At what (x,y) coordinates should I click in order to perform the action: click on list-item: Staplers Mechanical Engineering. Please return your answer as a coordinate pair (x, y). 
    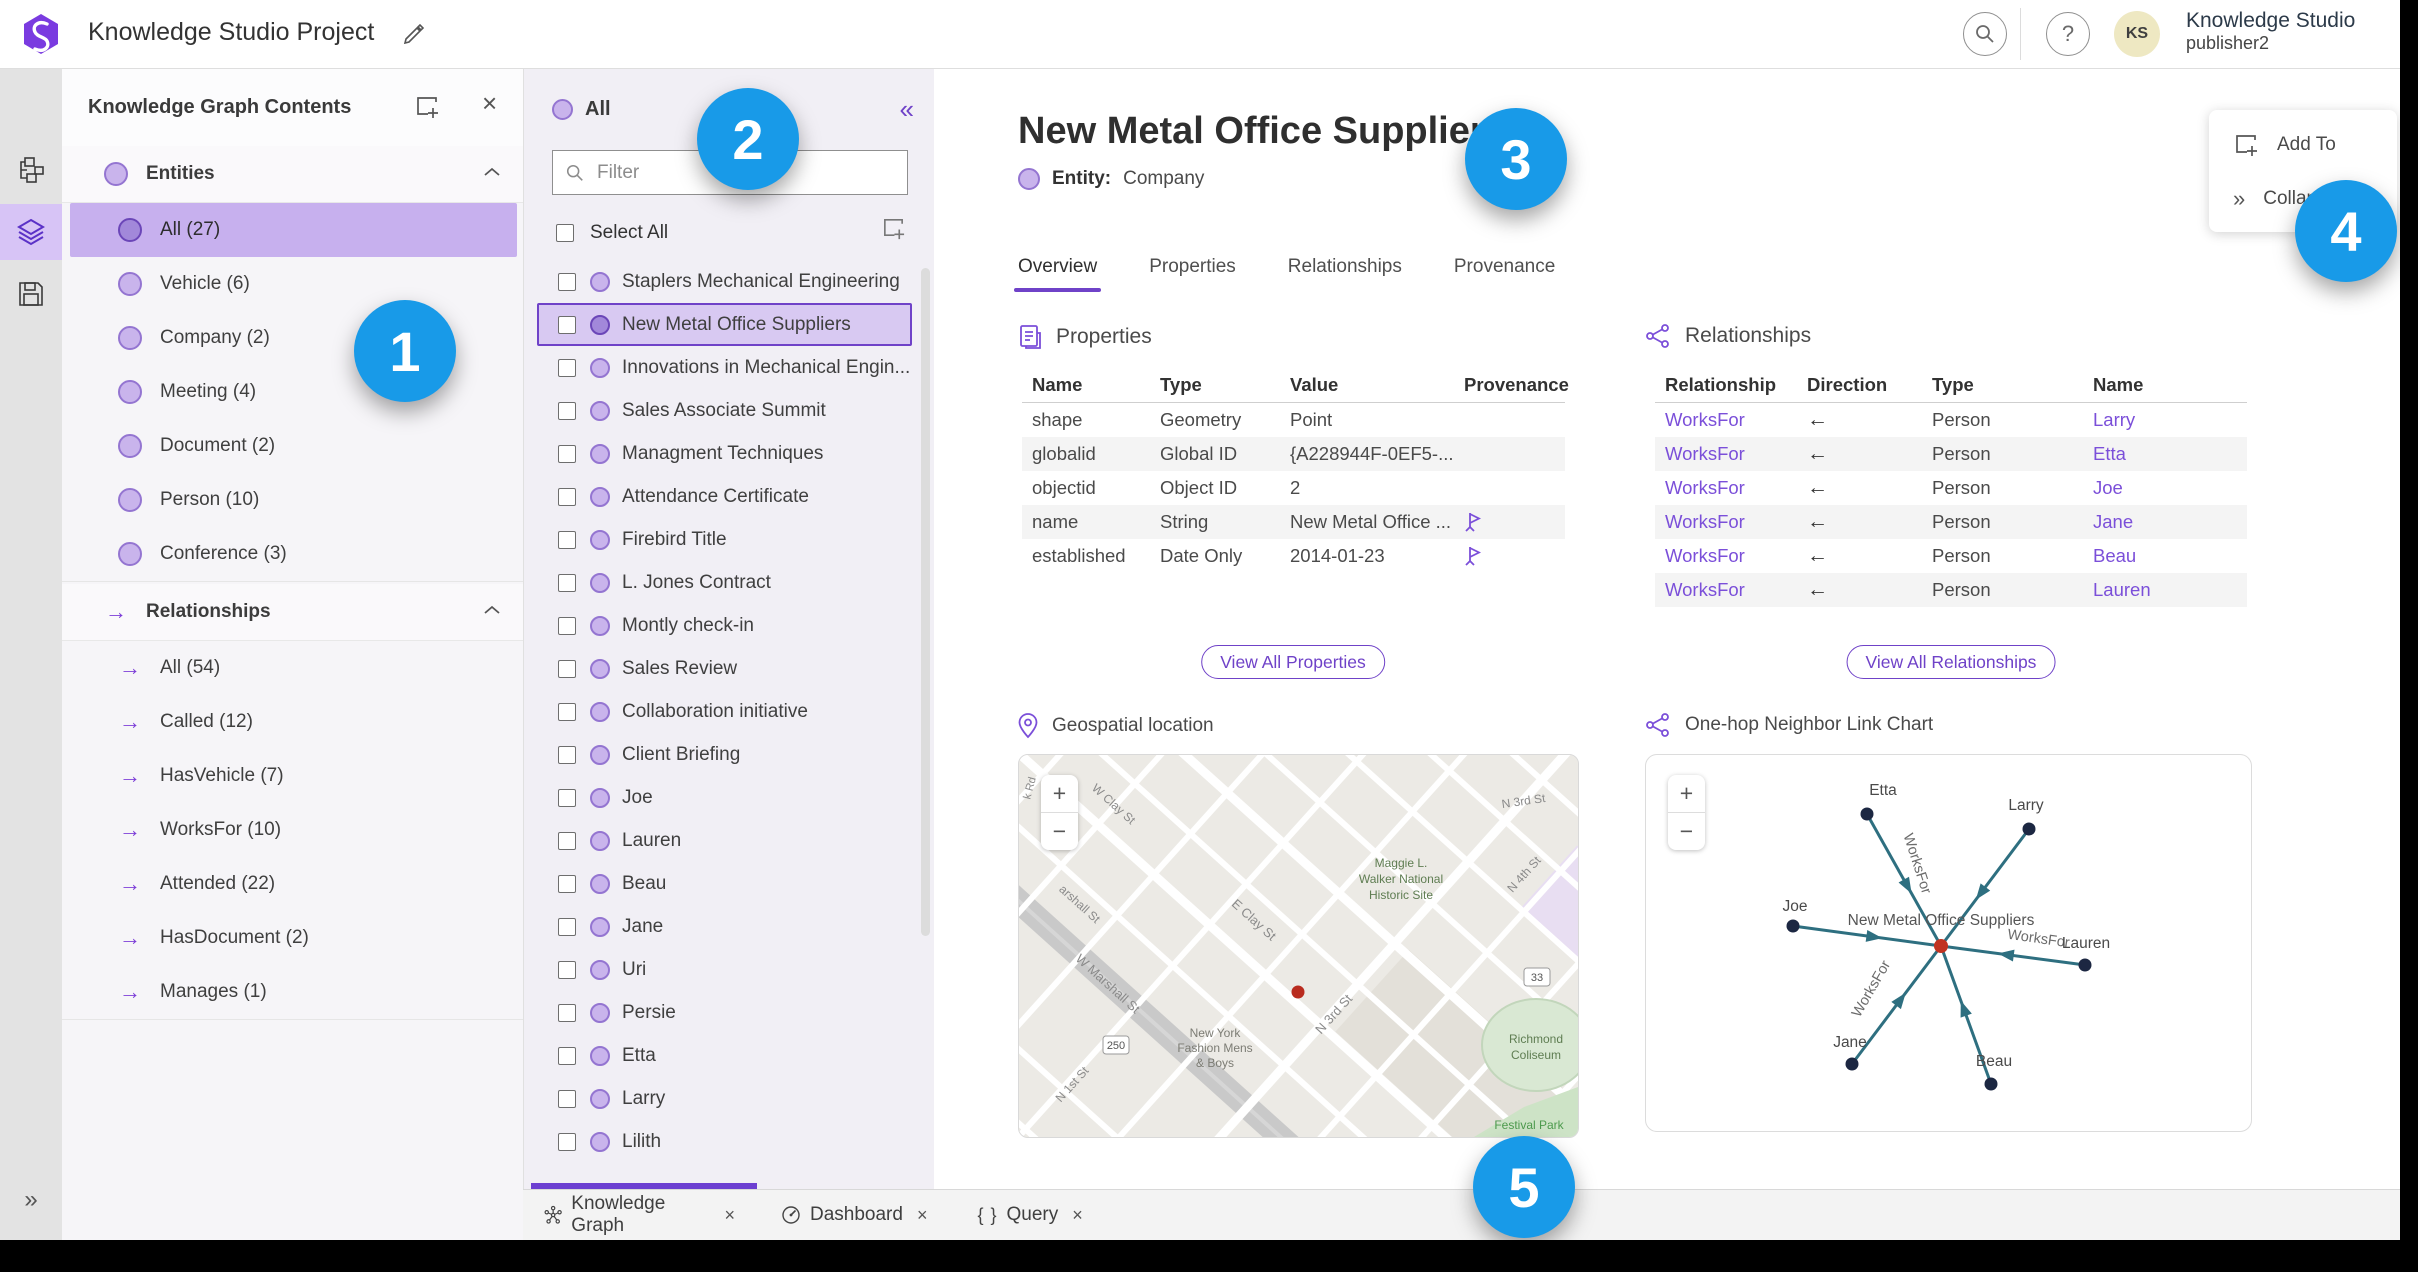
    Looking at the image, I should click on (724, 281).